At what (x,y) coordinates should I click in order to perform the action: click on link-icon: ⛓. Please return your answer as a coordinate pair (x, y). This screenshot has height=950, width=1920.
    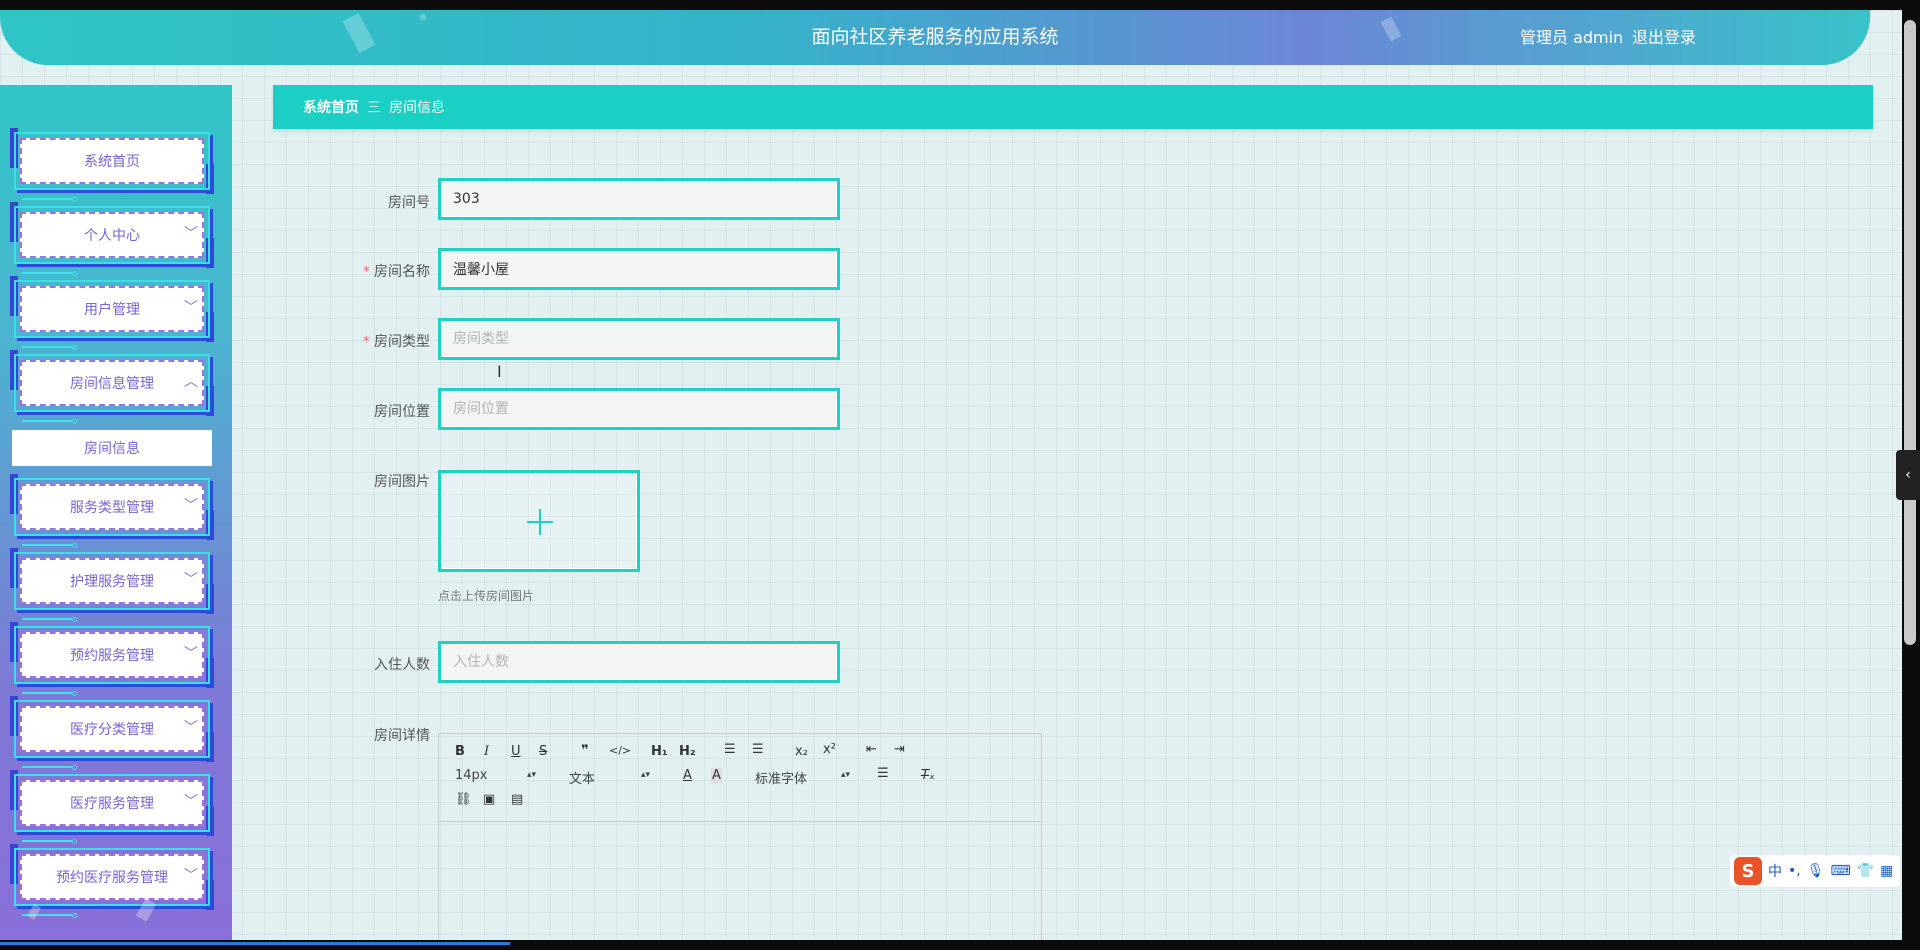
    Looking at the image, I should click on (463, 799).